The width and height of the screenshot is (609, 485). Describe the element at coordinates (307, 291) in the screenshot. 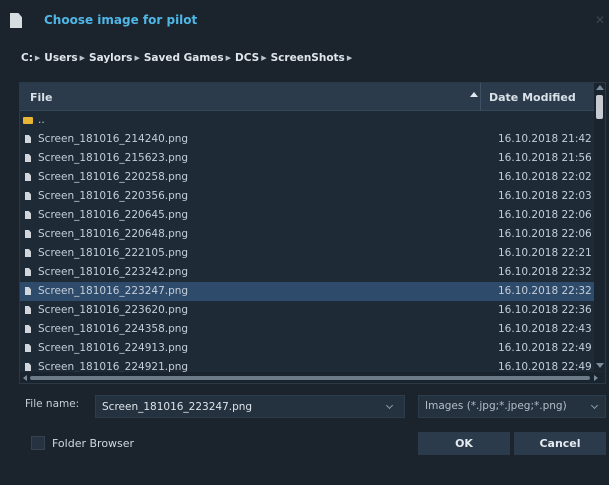

I see `table-row: Screen_181016_223247.png 16.10.2018 22:32` at that location.